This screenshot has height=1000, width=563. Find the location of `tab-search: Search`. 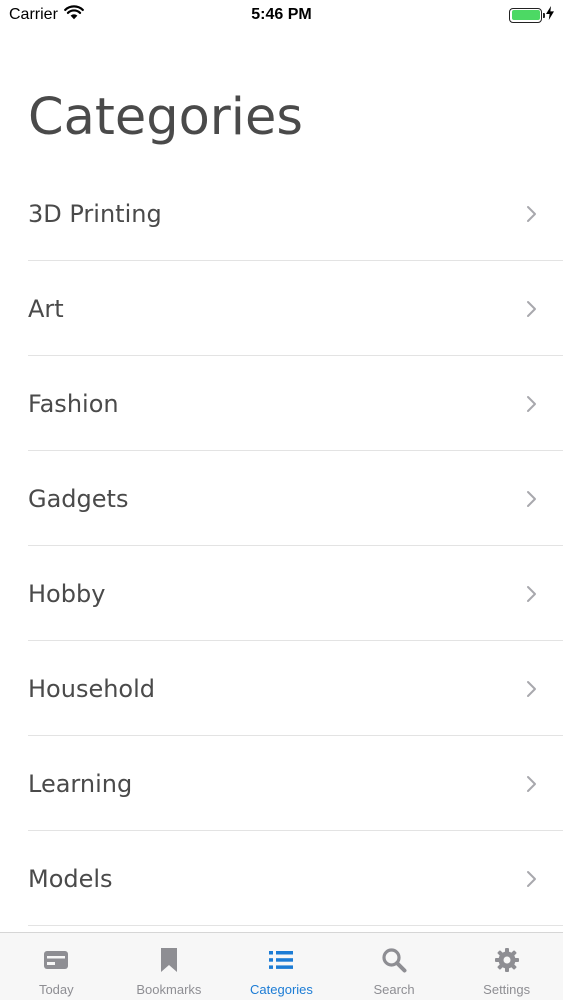

tab-search: Search is located at coordinates (394, 966).